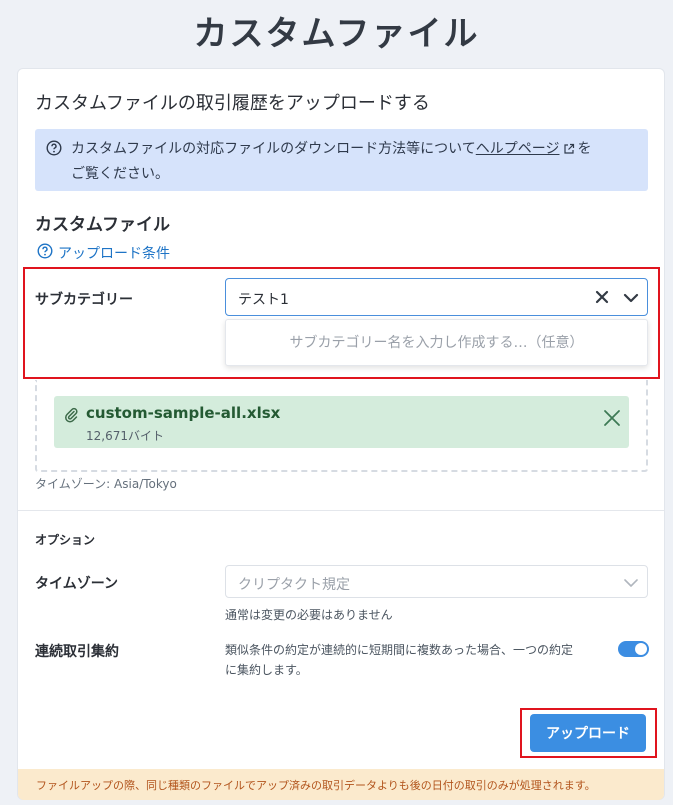  Describe the element at coordinates (415, 660) in the screenshot. I see `consolidate-description: 類似条件の約定が連続的に短期間に複数あった場合、一つの約定 に集約します。` at that location.